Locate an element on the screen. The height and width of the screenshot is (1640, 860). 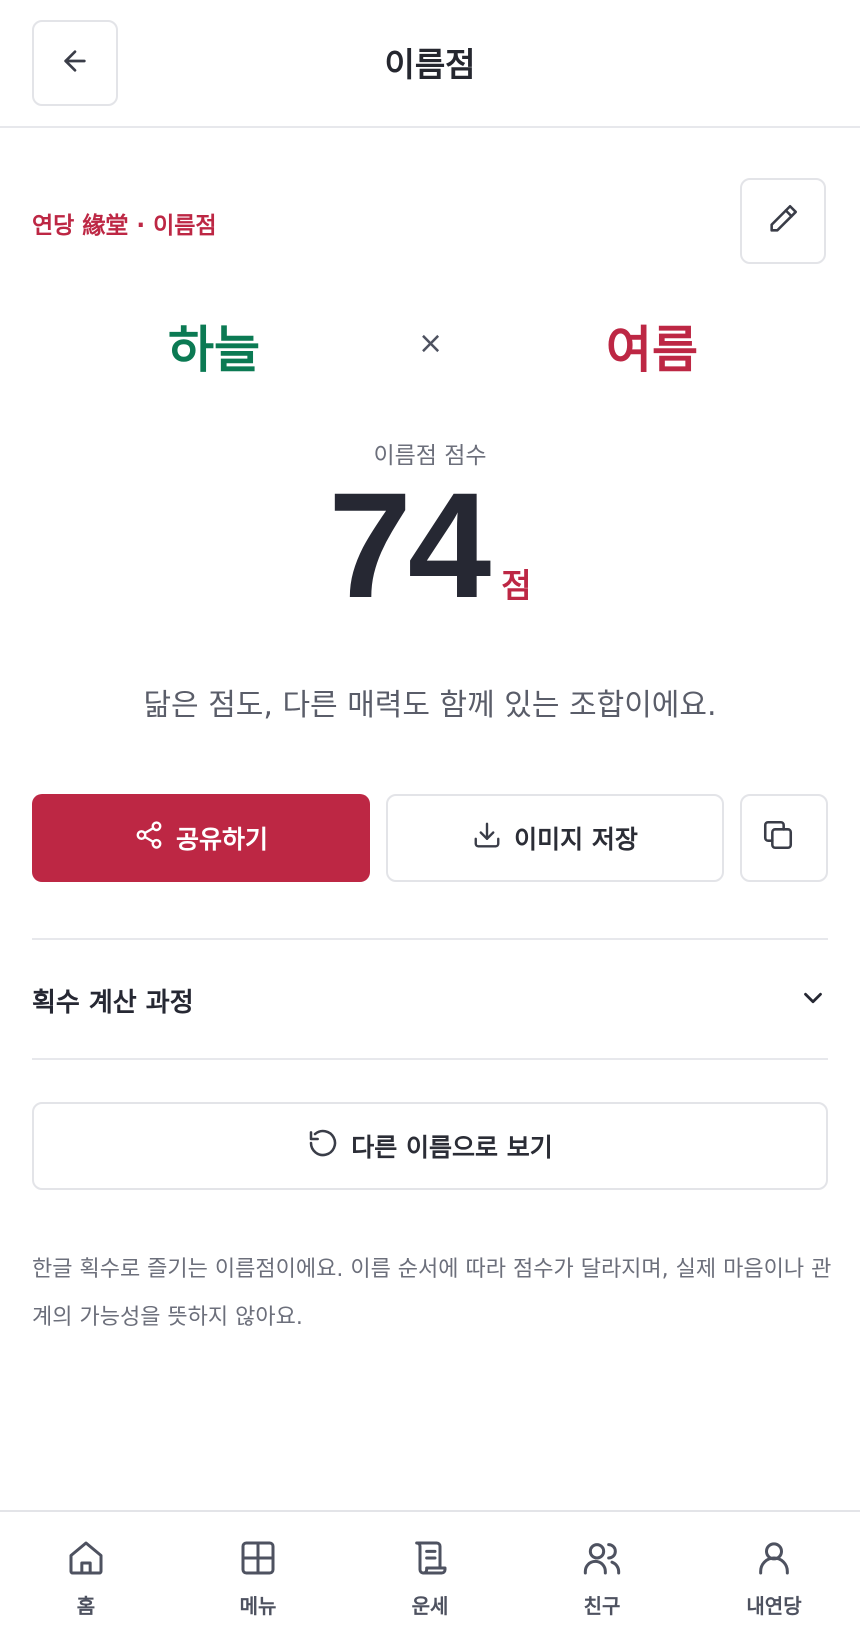
tab-home: 홈 is located at coordinates (86, 1576).